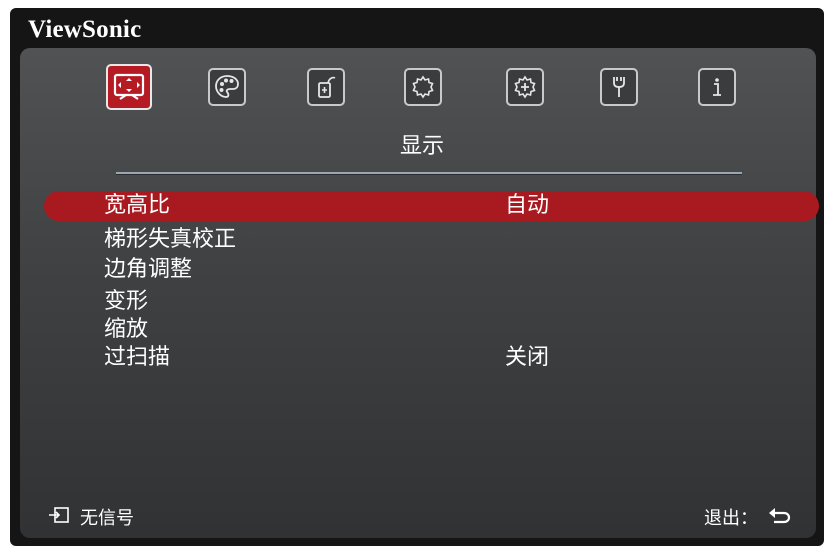  What do you see at coordinates (148, 270) in the screenshot?
I see `menu-item-corner-adjust: 边角调整` at bounding box center [148, 270].